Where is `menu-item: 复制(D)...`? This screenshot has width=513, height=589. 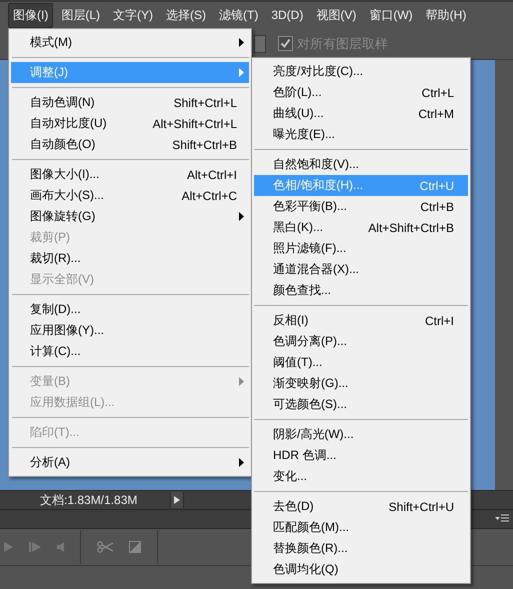 menu-item: 复制(D)... is located at coordinates (130, 309).